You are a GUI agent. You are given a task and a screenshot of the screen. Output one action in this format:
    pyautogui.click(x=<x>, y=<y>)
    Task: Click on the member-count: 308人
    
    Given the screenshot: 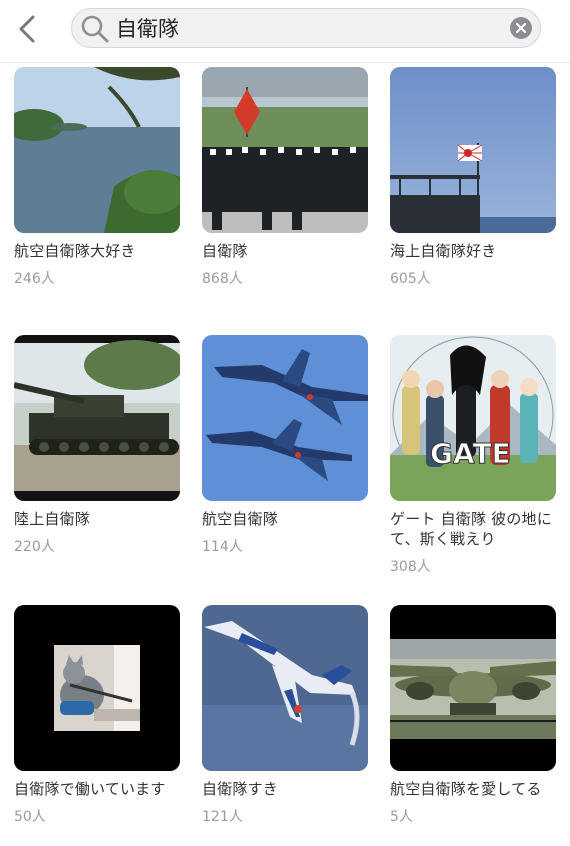 What is the action you would take?
    pyautogui.click(x=410, y=567)
    